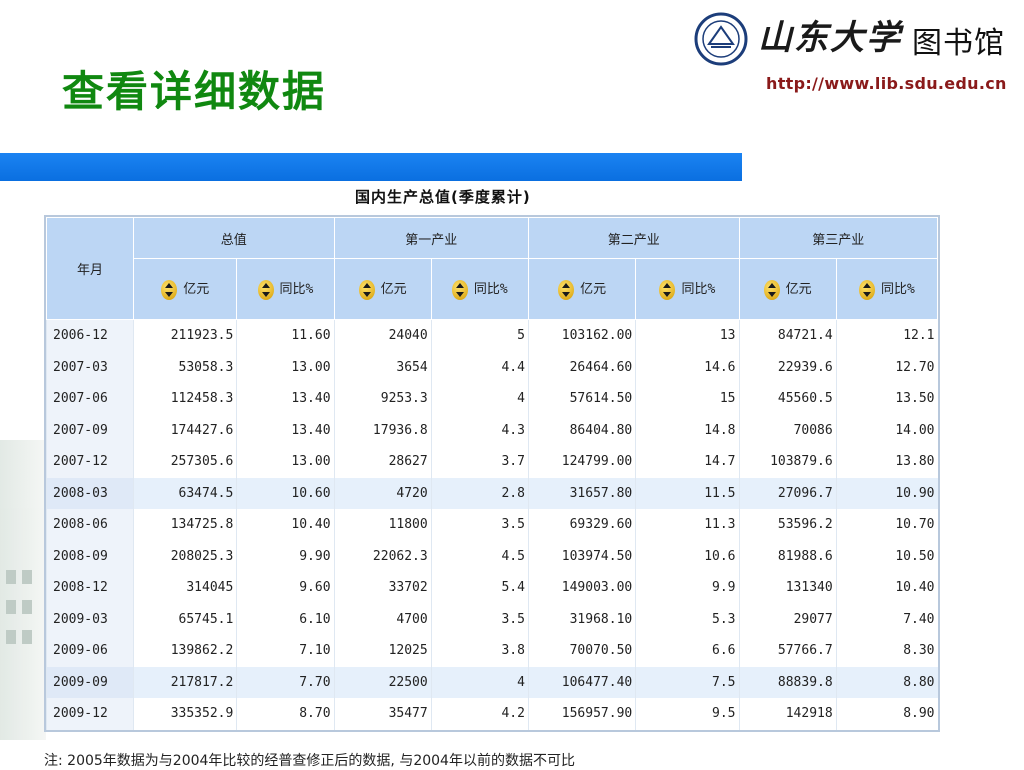 The image size is (1024, 770). I want to click on table-cell-value: 2.8, so click(479, 493).